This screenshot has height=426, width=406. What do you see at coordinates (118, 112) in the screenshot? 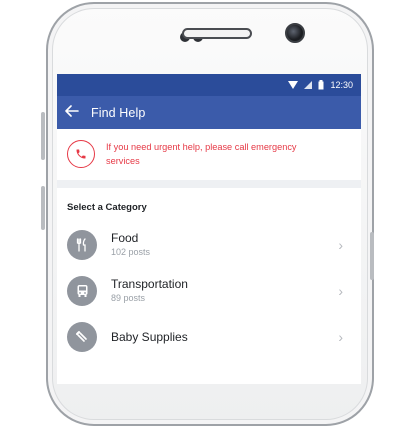
I see `page-title: Find Help` at bounding box center [118, 112].